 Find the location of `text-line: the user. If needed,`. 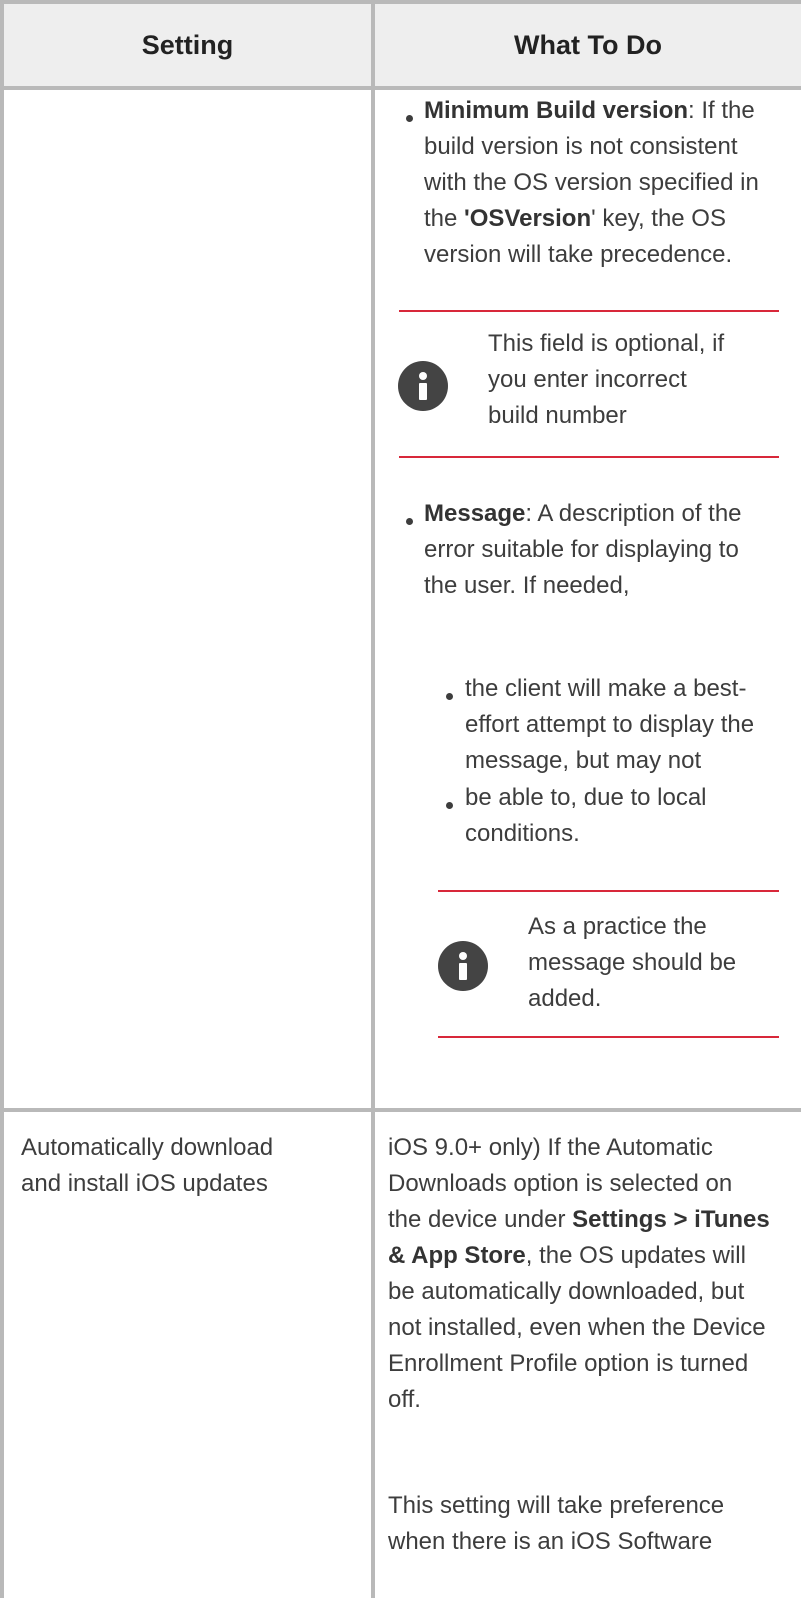

text-line: the user. If needed, is located at coordinates (527, 585).